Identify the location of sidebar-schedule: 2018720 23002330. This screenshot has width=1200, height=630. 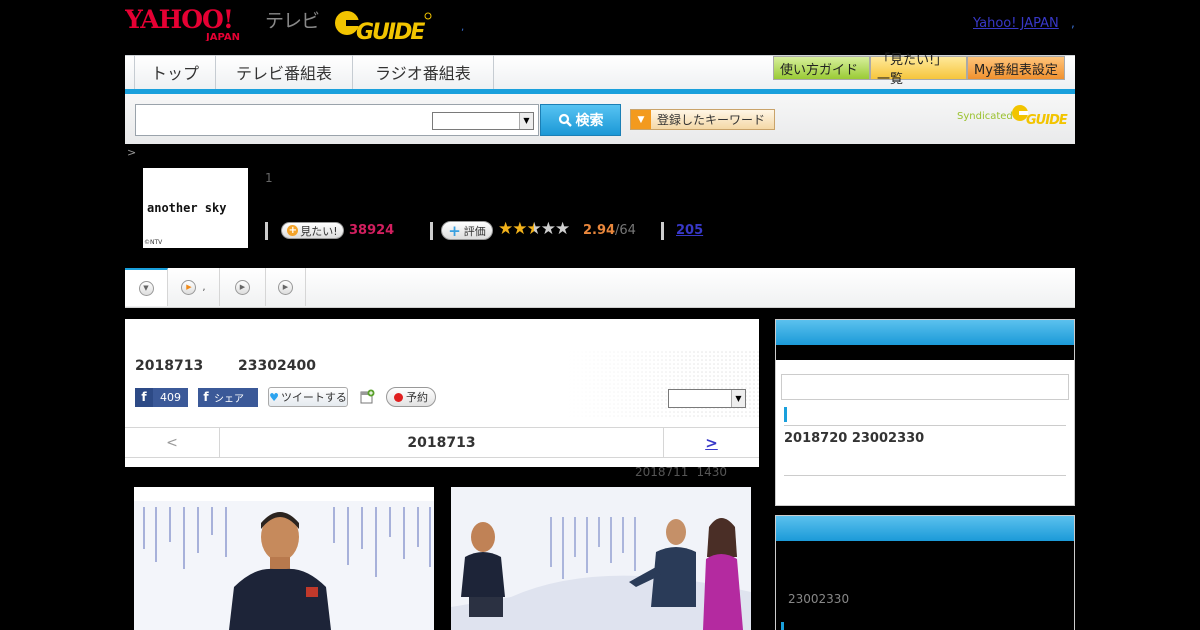
(854, 438).